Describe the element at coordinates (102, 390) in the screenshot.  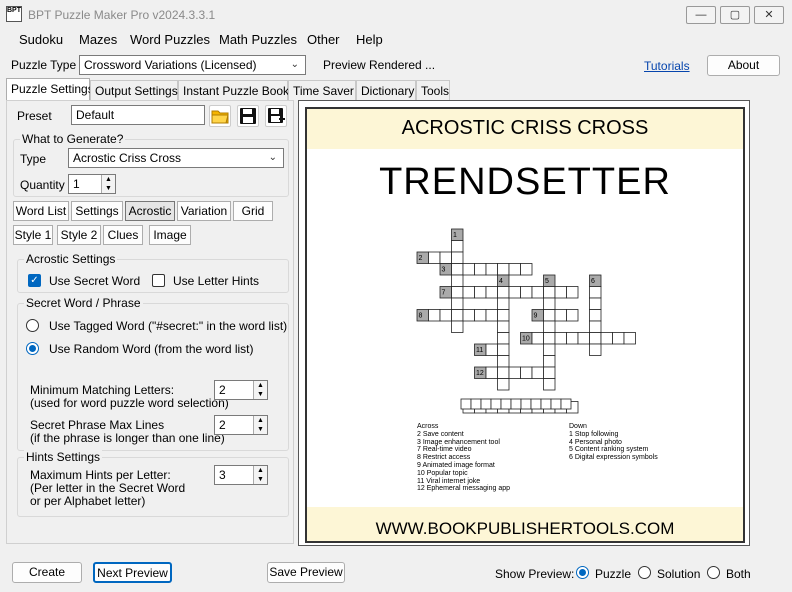
I see `min-match-label: Minimum Matching Letters:` at that location.